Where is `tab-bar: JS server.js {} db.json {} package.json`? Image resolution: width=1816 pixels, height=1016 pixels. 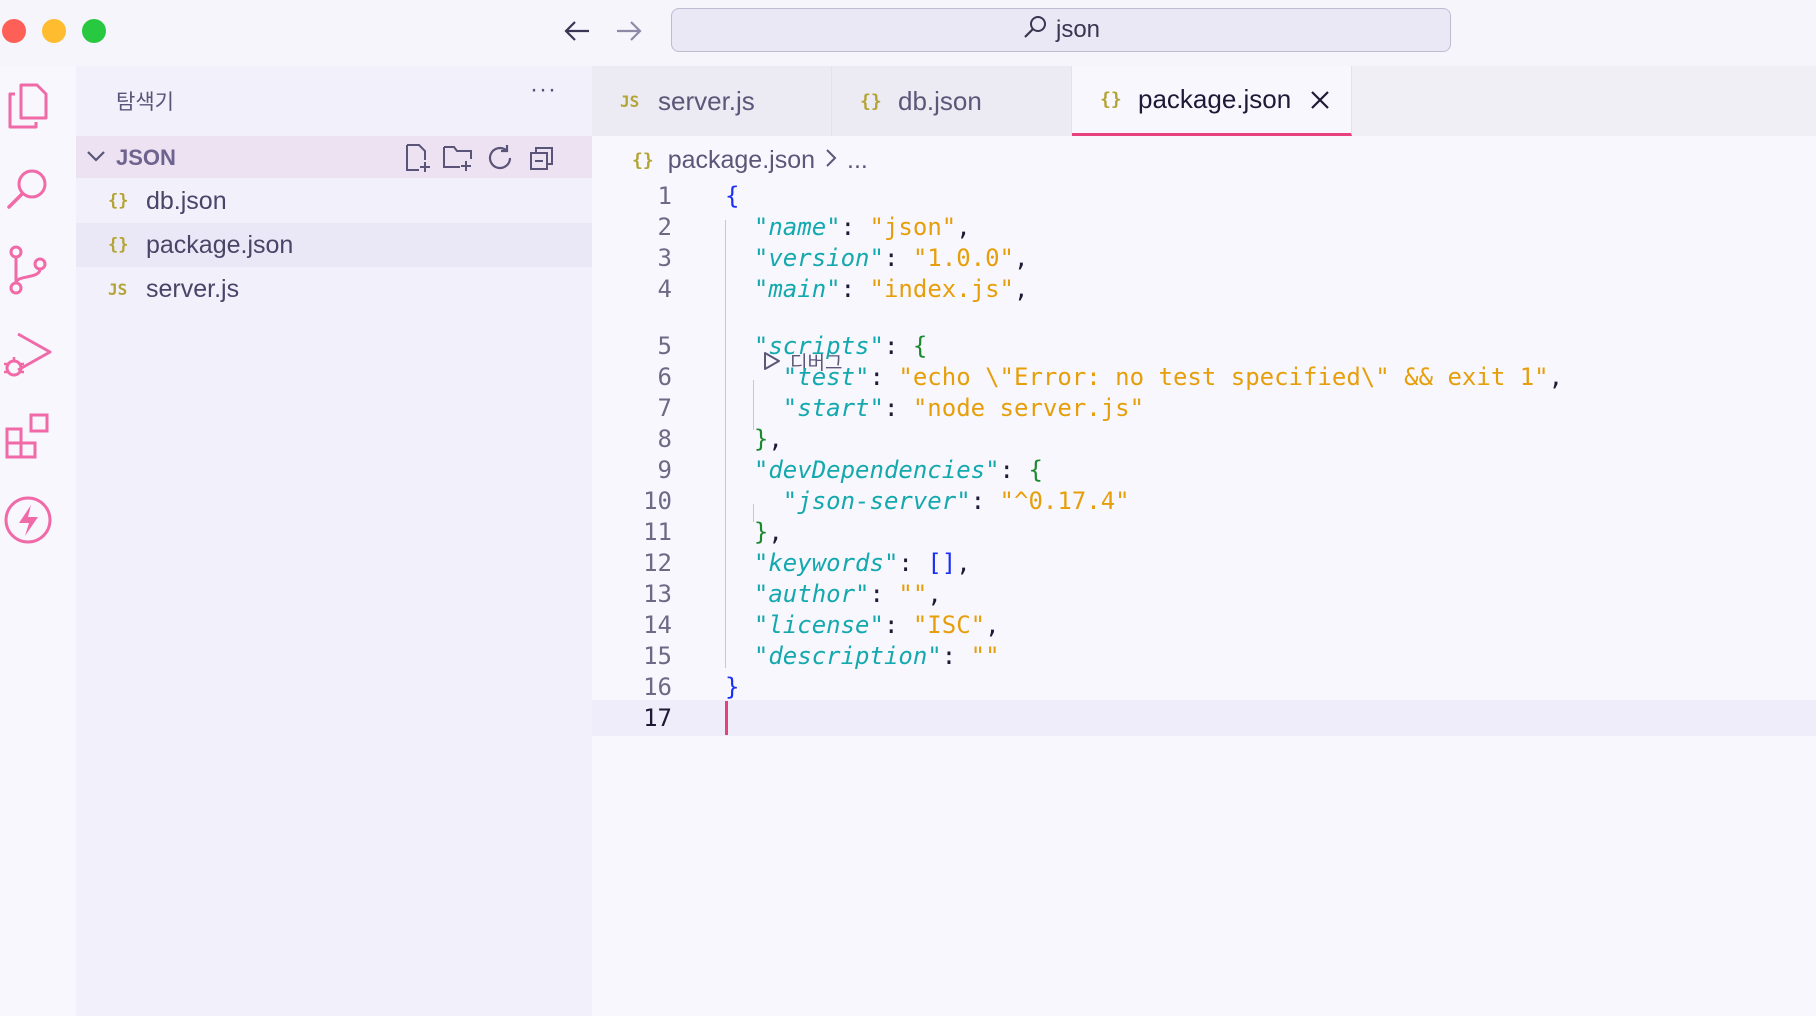 tab-bar: JS server.js {} db.json {} package.json is located at coordinates (1204, 101).